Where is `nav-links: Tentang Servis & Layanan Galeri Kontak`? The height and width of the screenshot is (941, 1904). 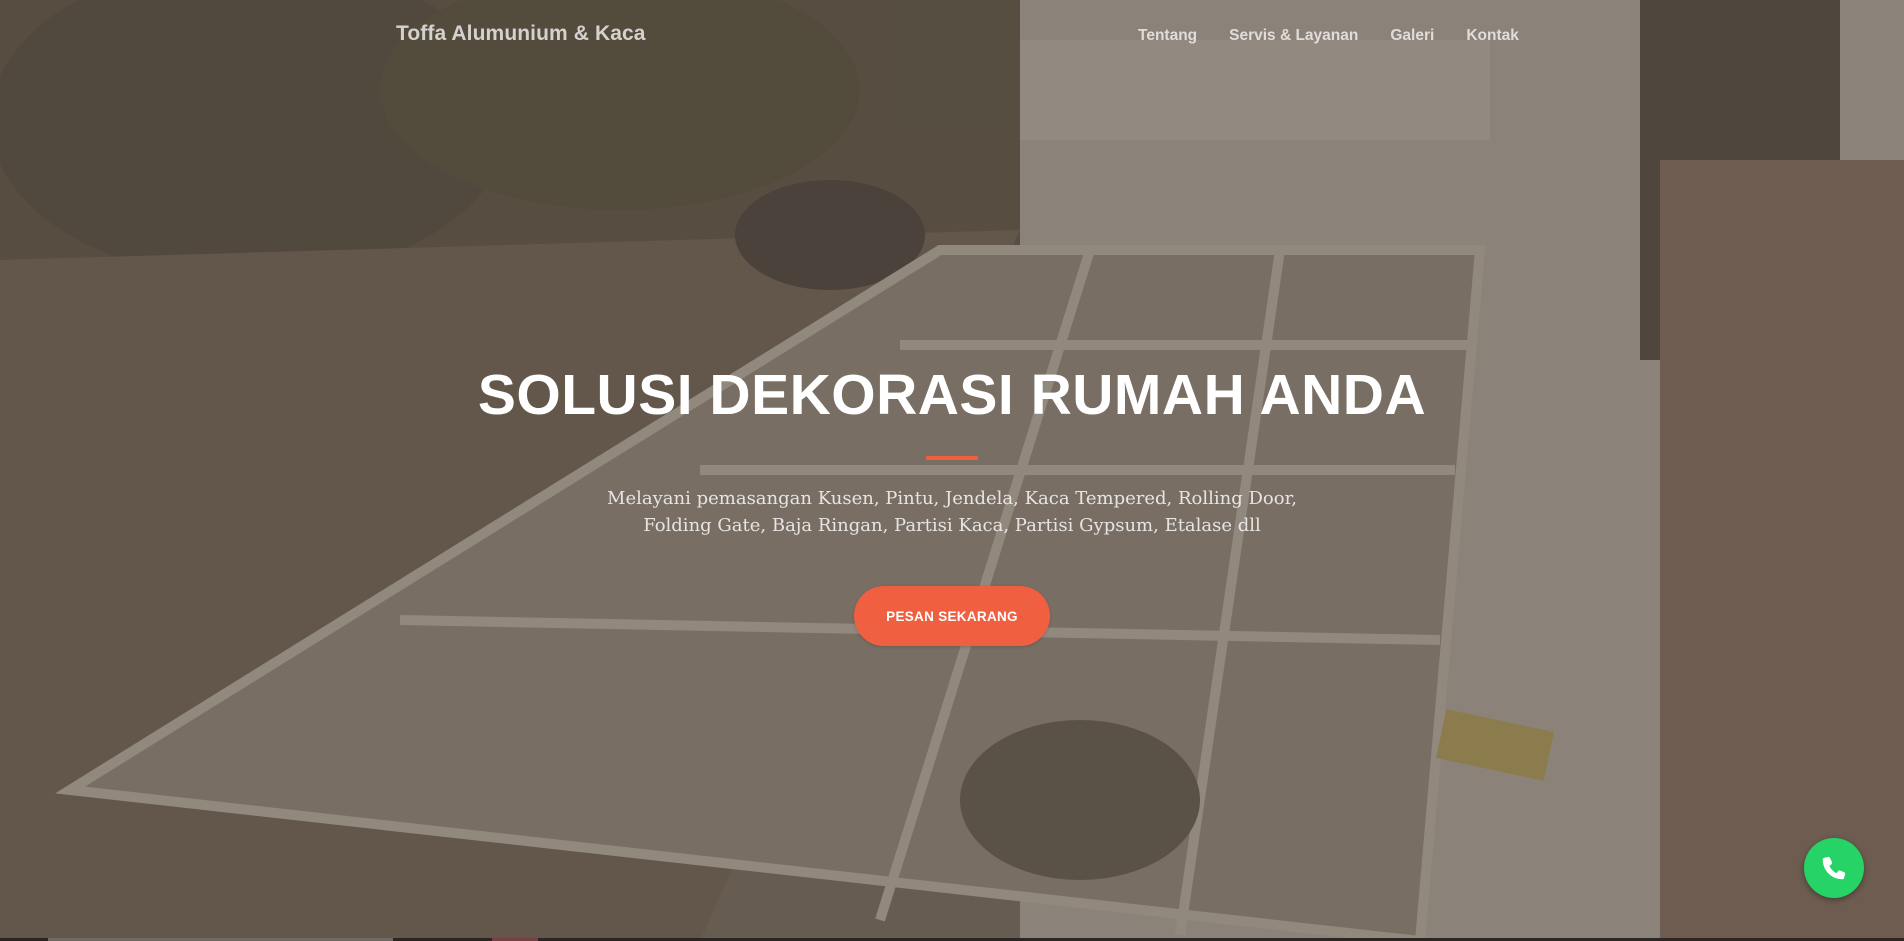
nav-links: Tentang Servis & Layanan Galeri Kontak is located at coordinates (1344, 36).